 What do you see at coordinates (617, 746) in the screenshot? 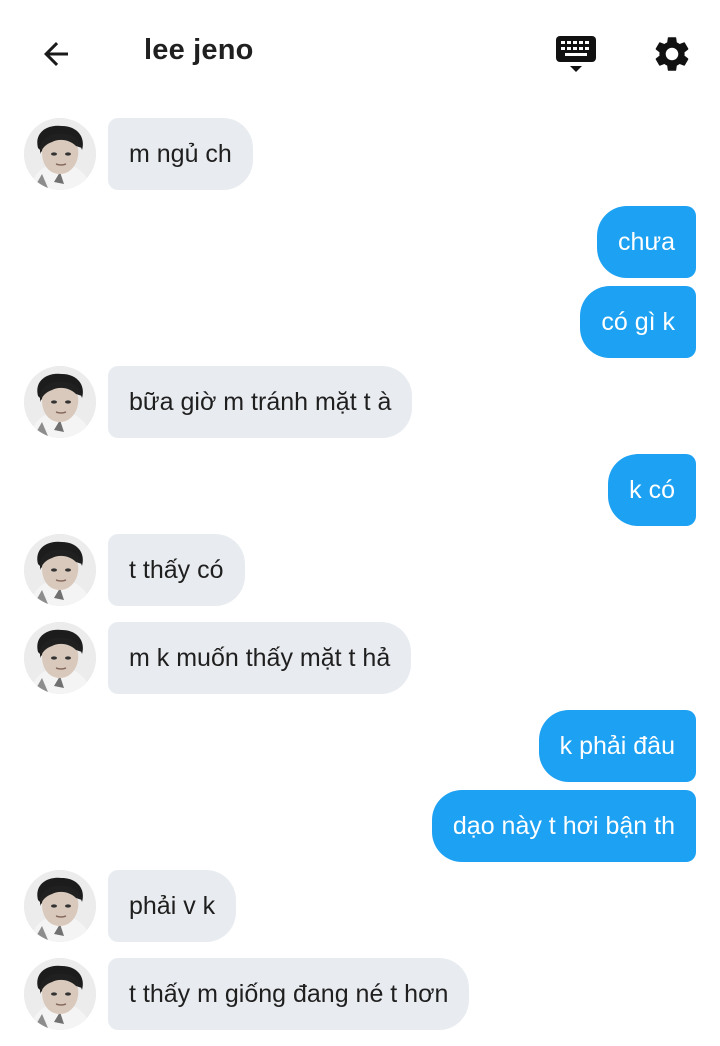
I see `outgoing-message: k phải đâu` at bounding box center [617, 746].